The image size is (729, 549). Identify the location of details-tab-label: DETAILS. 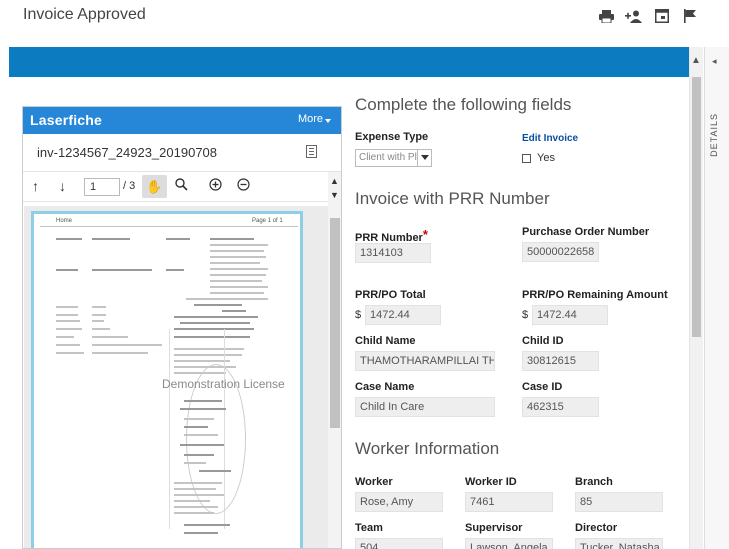
(714, 135).